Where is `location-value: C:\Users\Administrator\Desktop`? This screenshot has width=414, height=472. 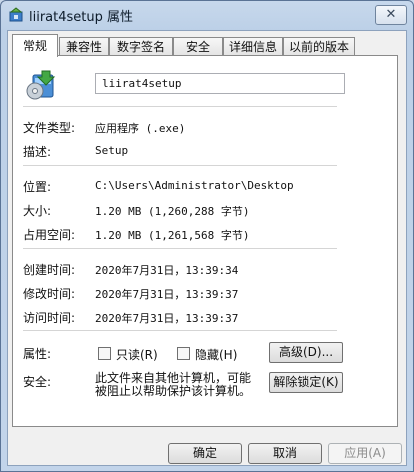
location-value: C:\Users\Administrator\Desktop is located at coordinates (194, 185).